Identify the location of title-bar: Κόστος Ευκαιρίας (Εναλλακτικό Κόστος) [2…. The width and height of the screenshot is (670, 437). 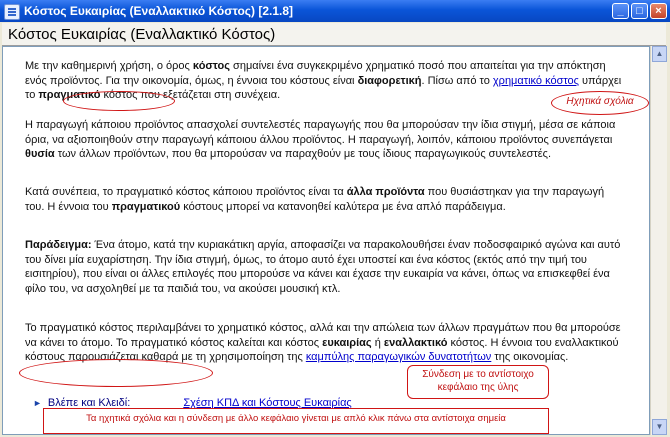
(335, 11).